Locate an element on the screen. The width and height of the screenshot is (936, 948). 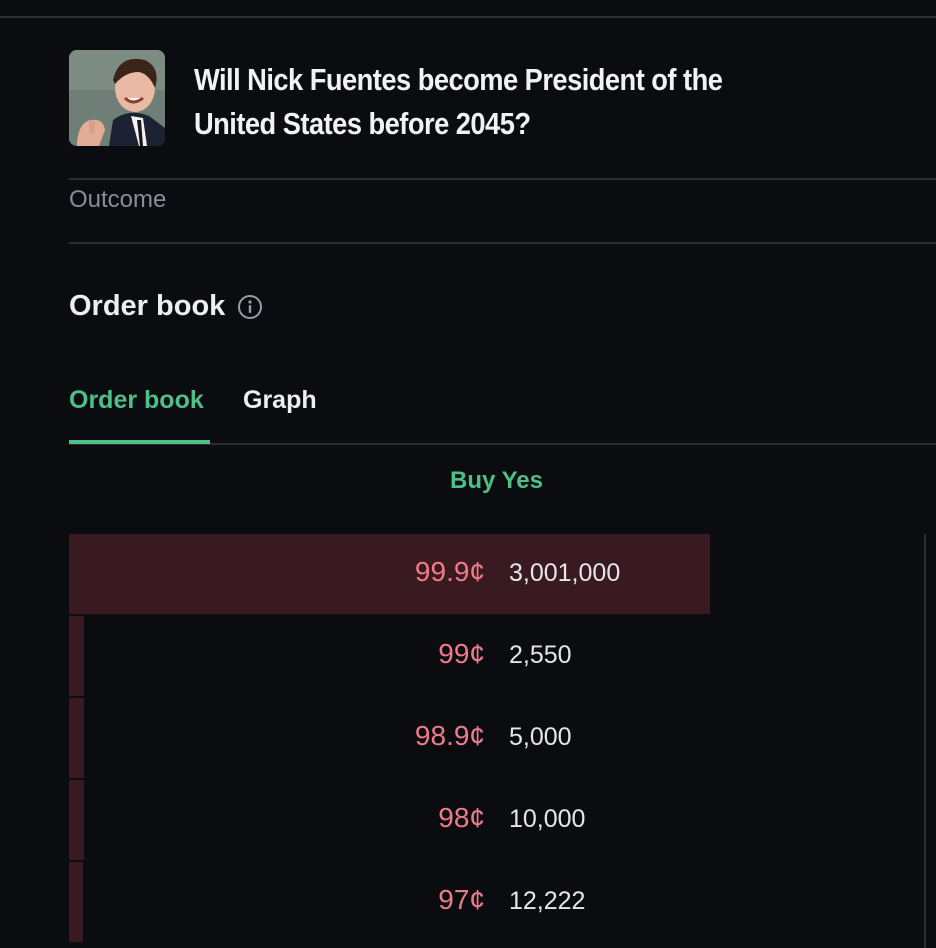
order-quantity: 3,001,000 is located at coordinates (565, 573).